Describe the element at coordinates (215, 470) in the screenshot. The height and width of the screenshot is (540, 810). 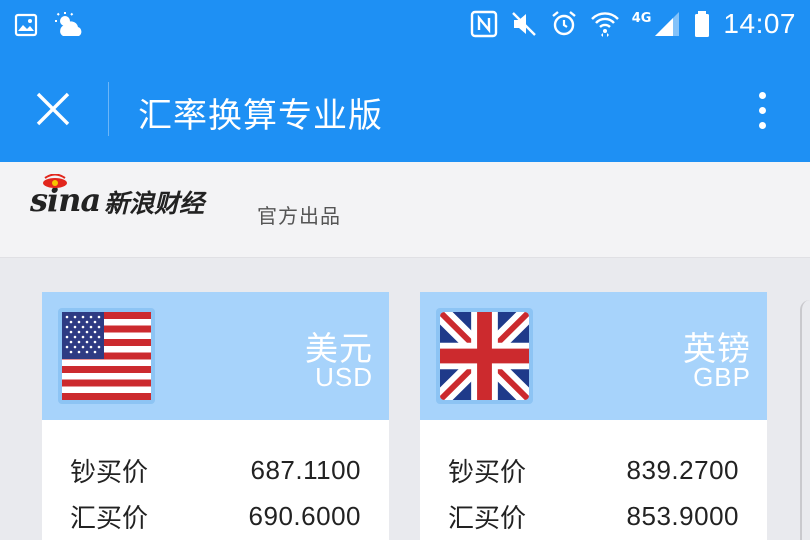
I see `rate-row: 钞买价 687.1100` at that location.